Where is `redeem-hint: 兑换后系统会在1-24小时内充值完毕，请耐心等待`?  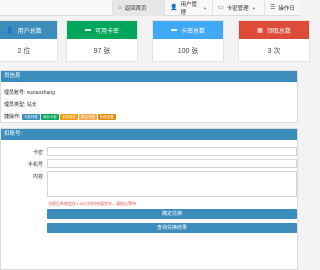
redeem-hint: 兑换后系统会在1-24小时内充值完毕，请耐心等待 is located at coordinates (92, 203).